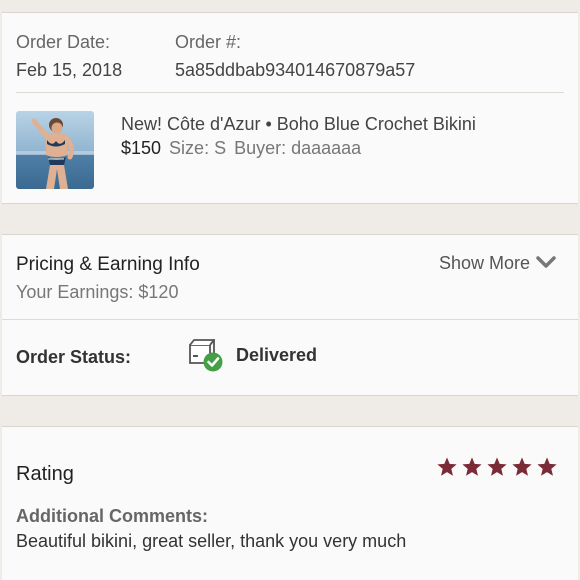  Describe the element at coordinates (55, 150) in the screenshot. I see `listing-thumbnail` at that location.